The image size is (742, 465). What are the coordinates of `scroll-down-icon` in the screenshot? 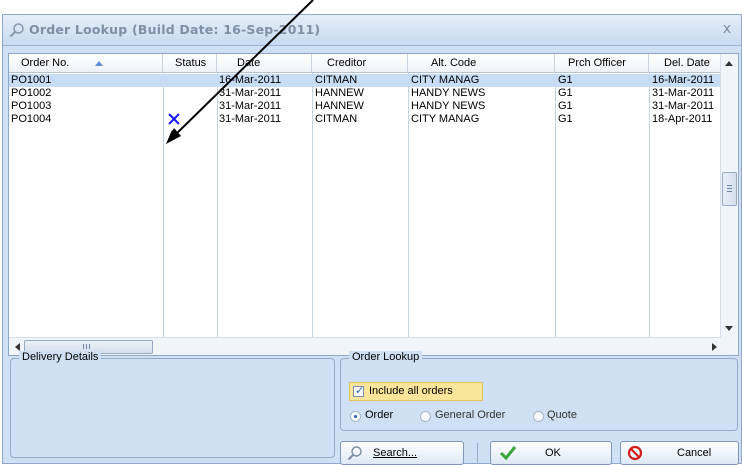 It's located at (729, 328).